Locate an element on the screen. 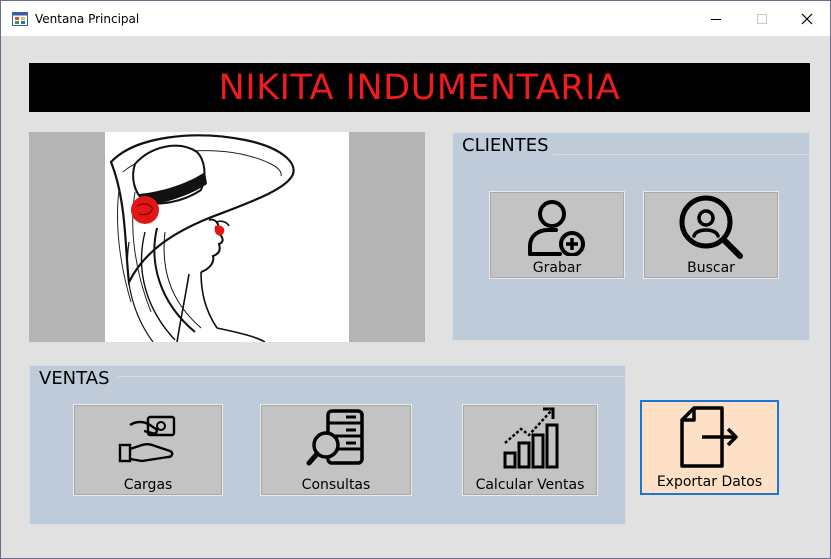 This screenshot has width=831, height=559. woman-hat-illustration is located at coordinates (227, 237).